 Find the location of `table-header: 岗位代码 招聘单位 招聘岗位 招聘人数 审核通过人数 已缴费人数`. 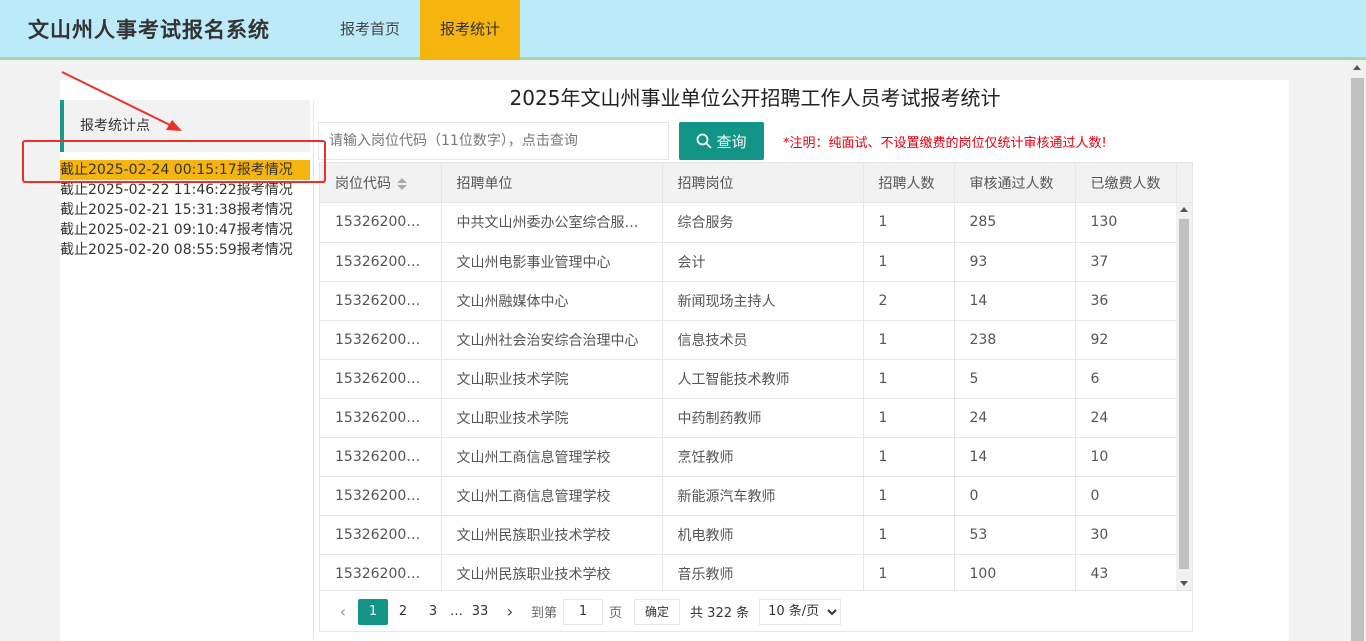

table-header: 岗位代码 招聘单位 招聘岗位 招聘人数 审核通过人数 已缴费人数 is located at coordinates (756, 183).